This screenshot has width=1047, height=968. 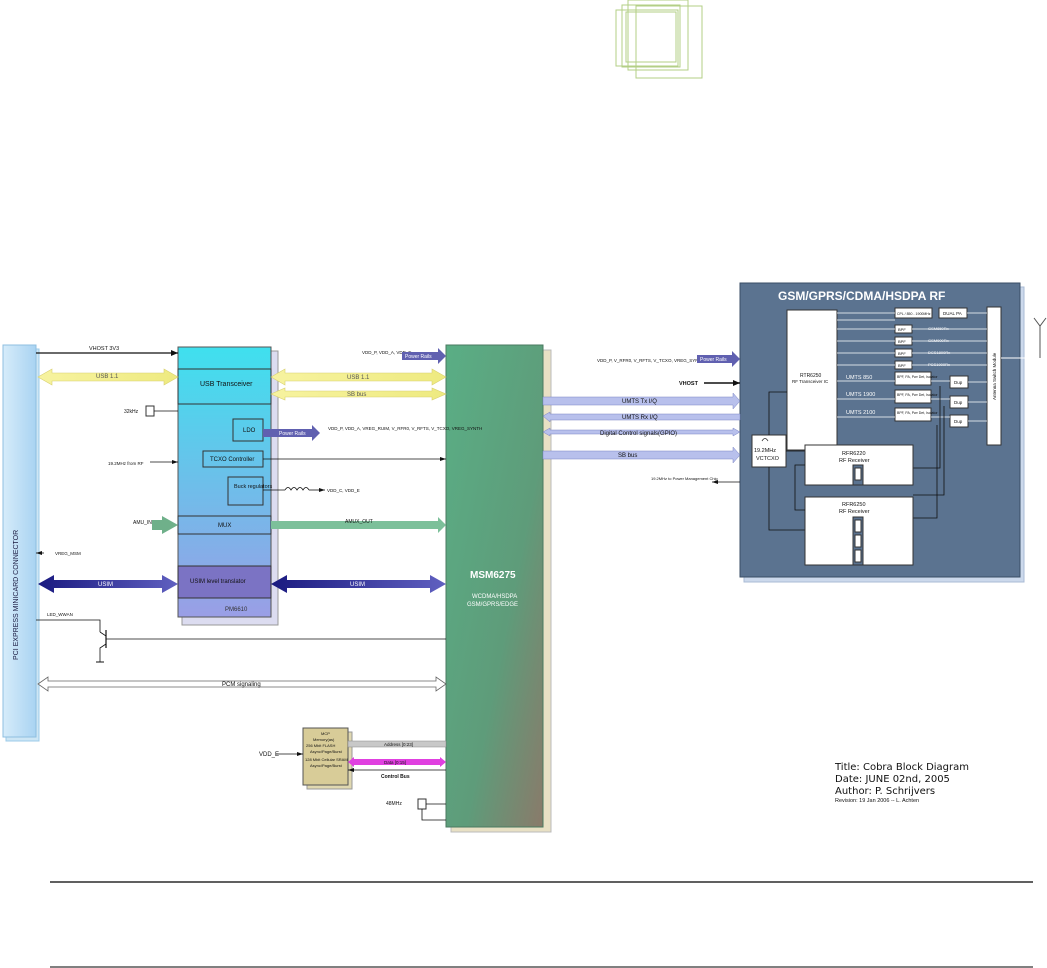 I want to click on memory-line: MCP, so click(x=325, y=733).